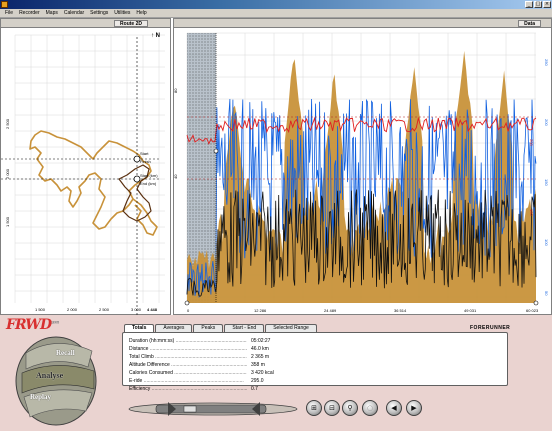 The height and width of the screenshot is (431, 552). Describe the element at coordinates (363, 310) in the screenshot. I see `graph-x-axis: 0 12 286 24 489 36 514 49 031 60 023` at that location.